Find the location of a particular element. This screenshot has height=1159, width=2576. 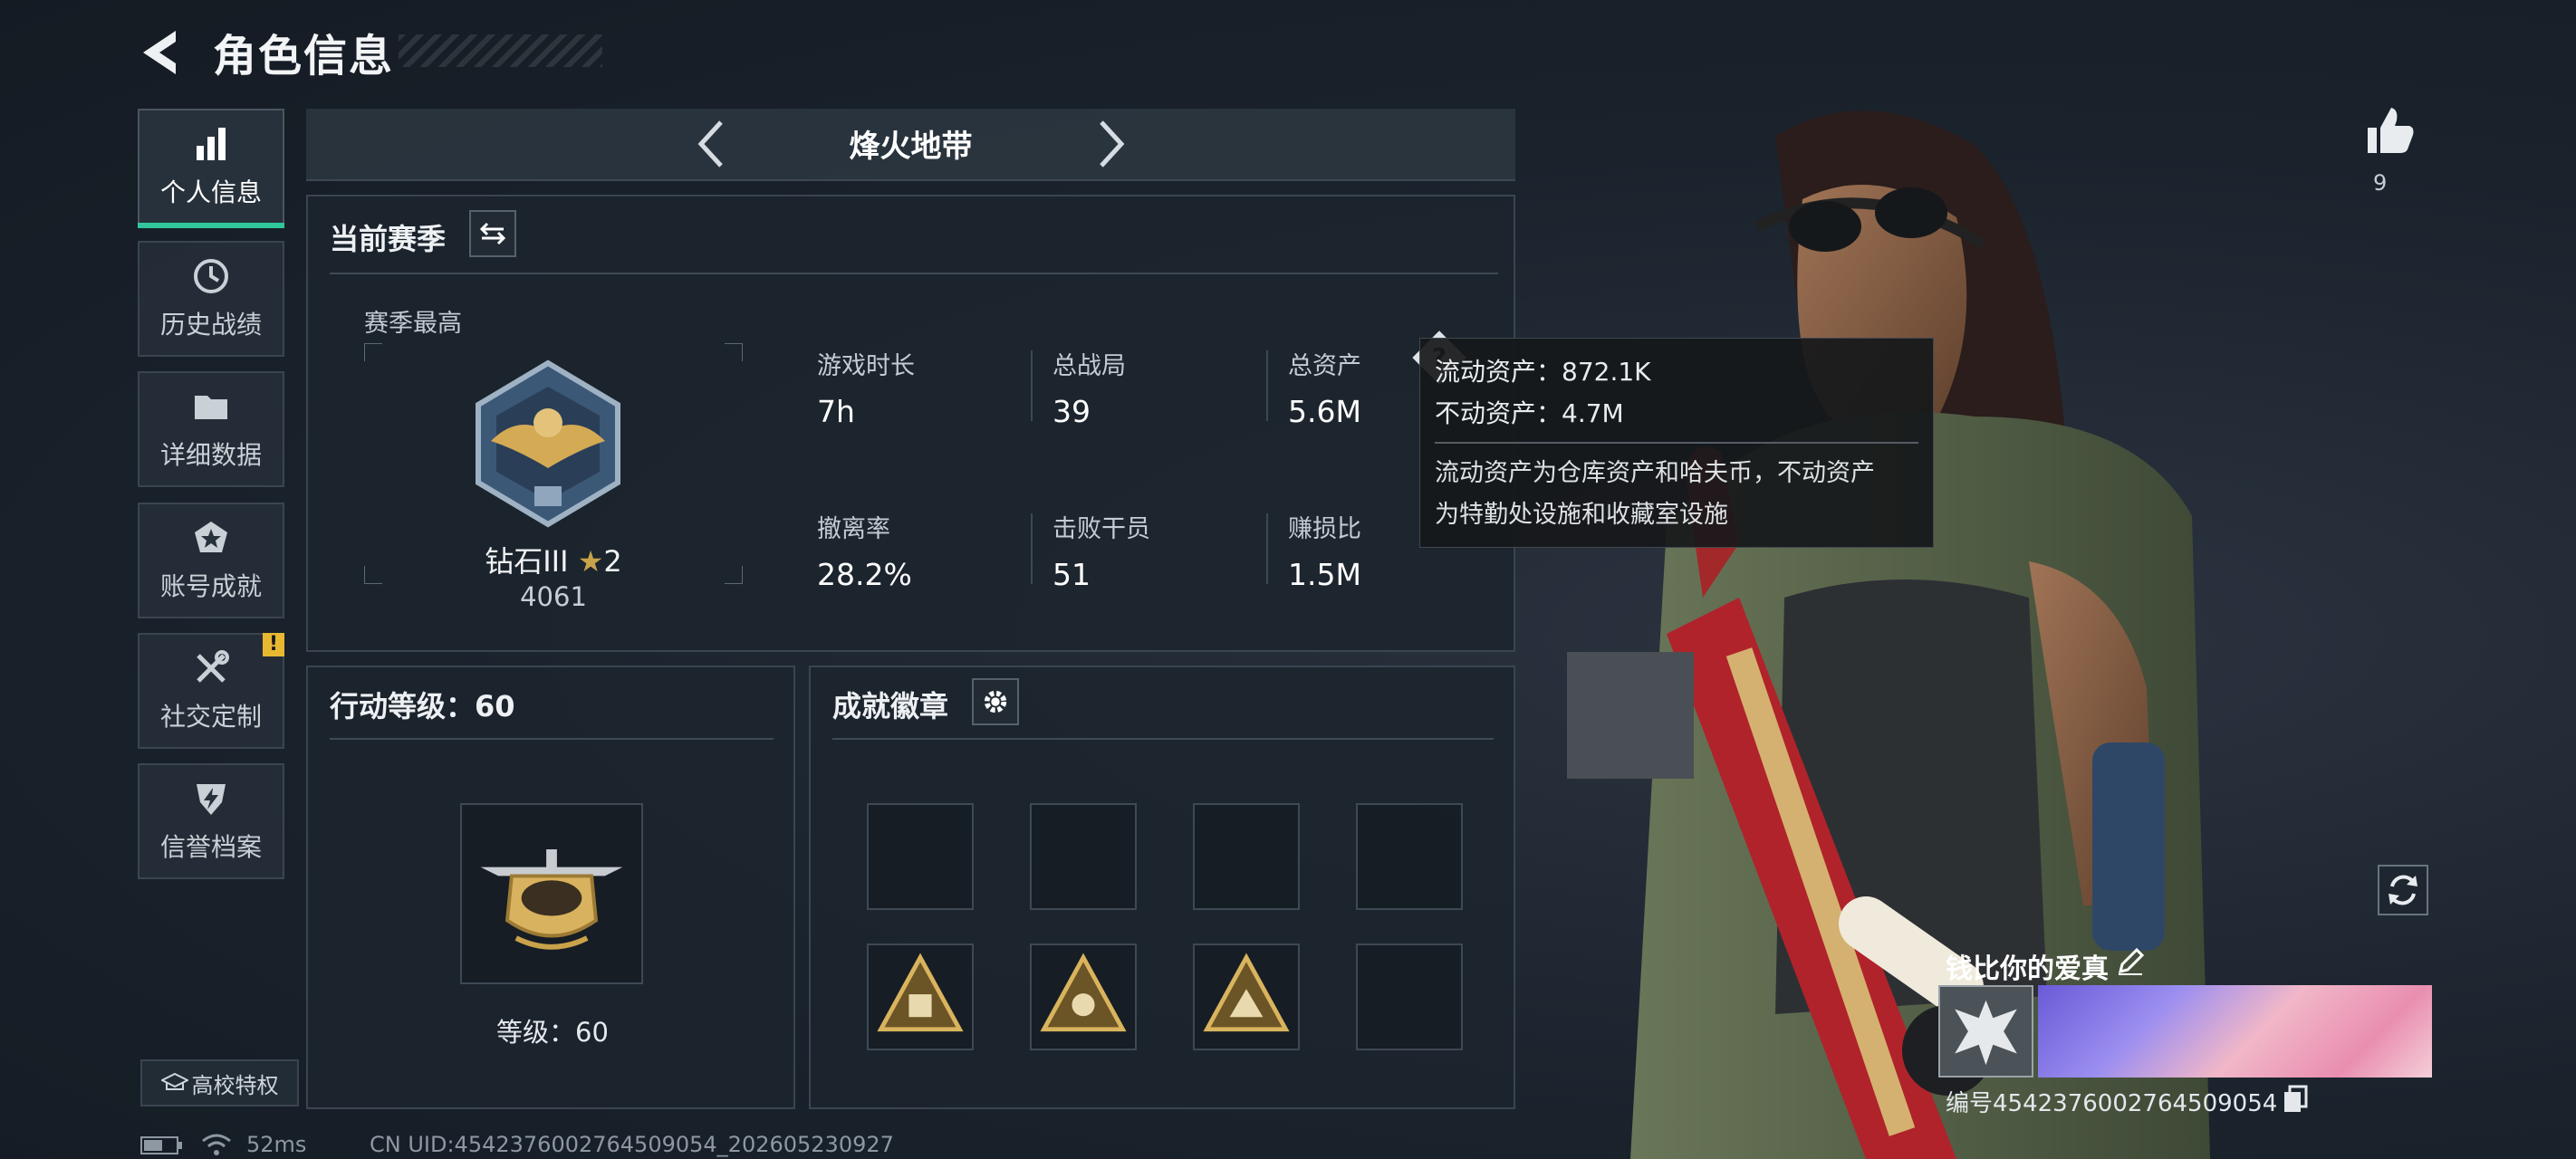

folder-icon is located at coordinates (211, 408).